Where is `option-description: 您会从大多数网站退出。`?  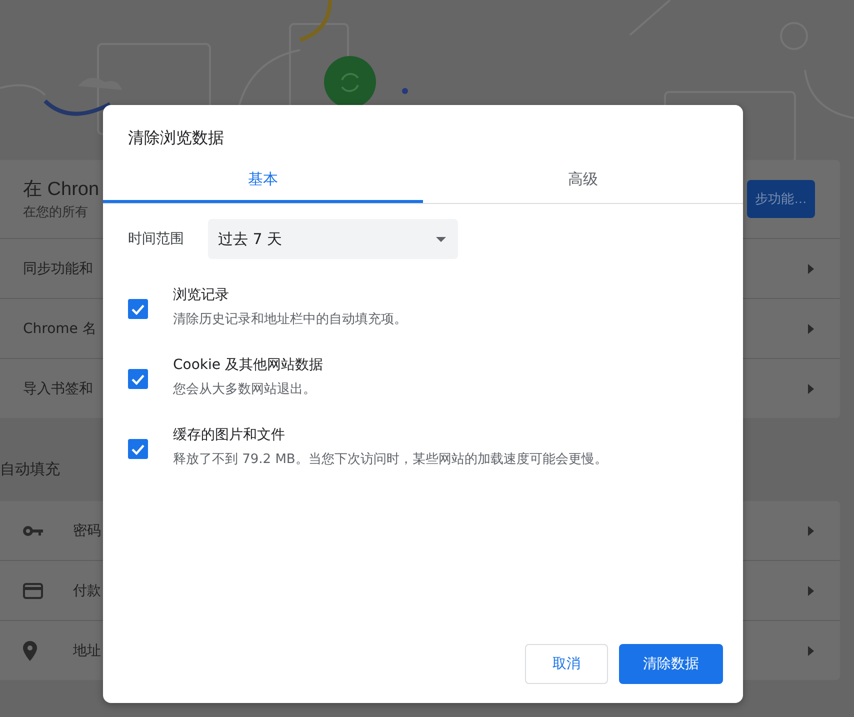 option-description: 您会从大多数网站退出。 is located at coordinates (245, 390).